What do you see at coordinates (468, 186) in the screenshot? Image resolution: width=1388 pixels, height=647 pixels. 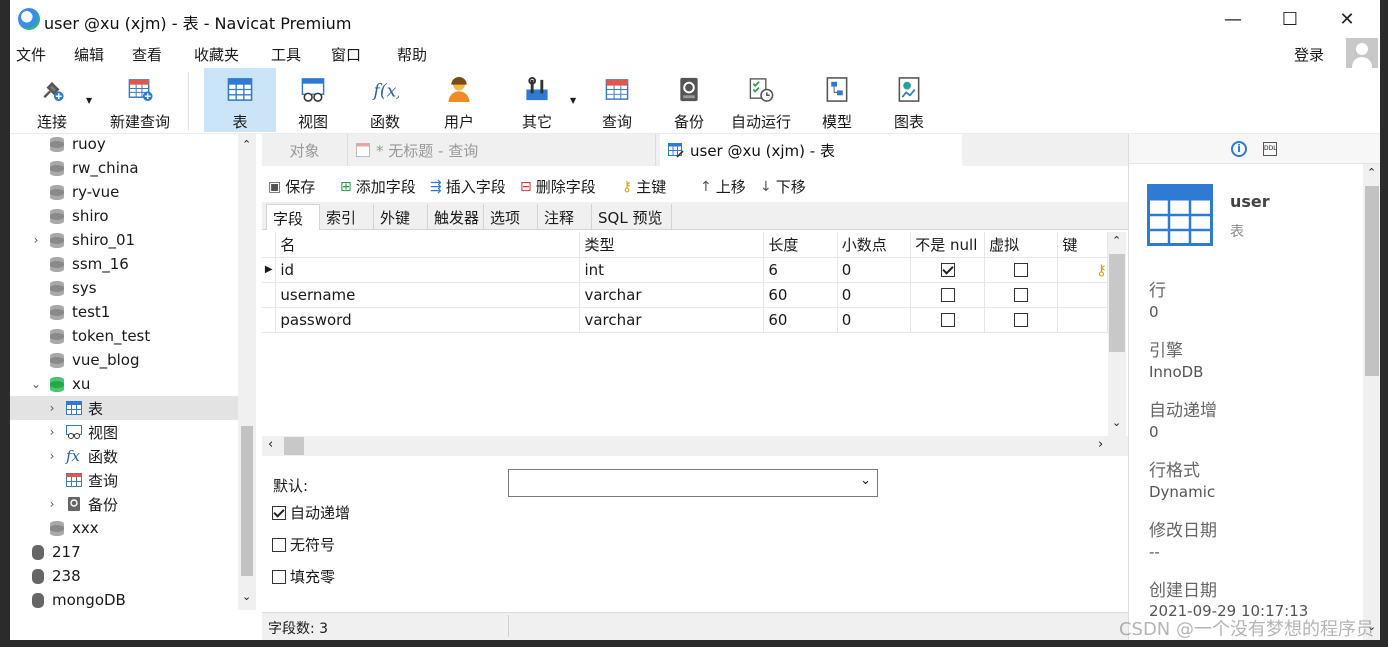 I see `insert-field-button: ⇶ 插入字段` at bounding box center [468, 186].